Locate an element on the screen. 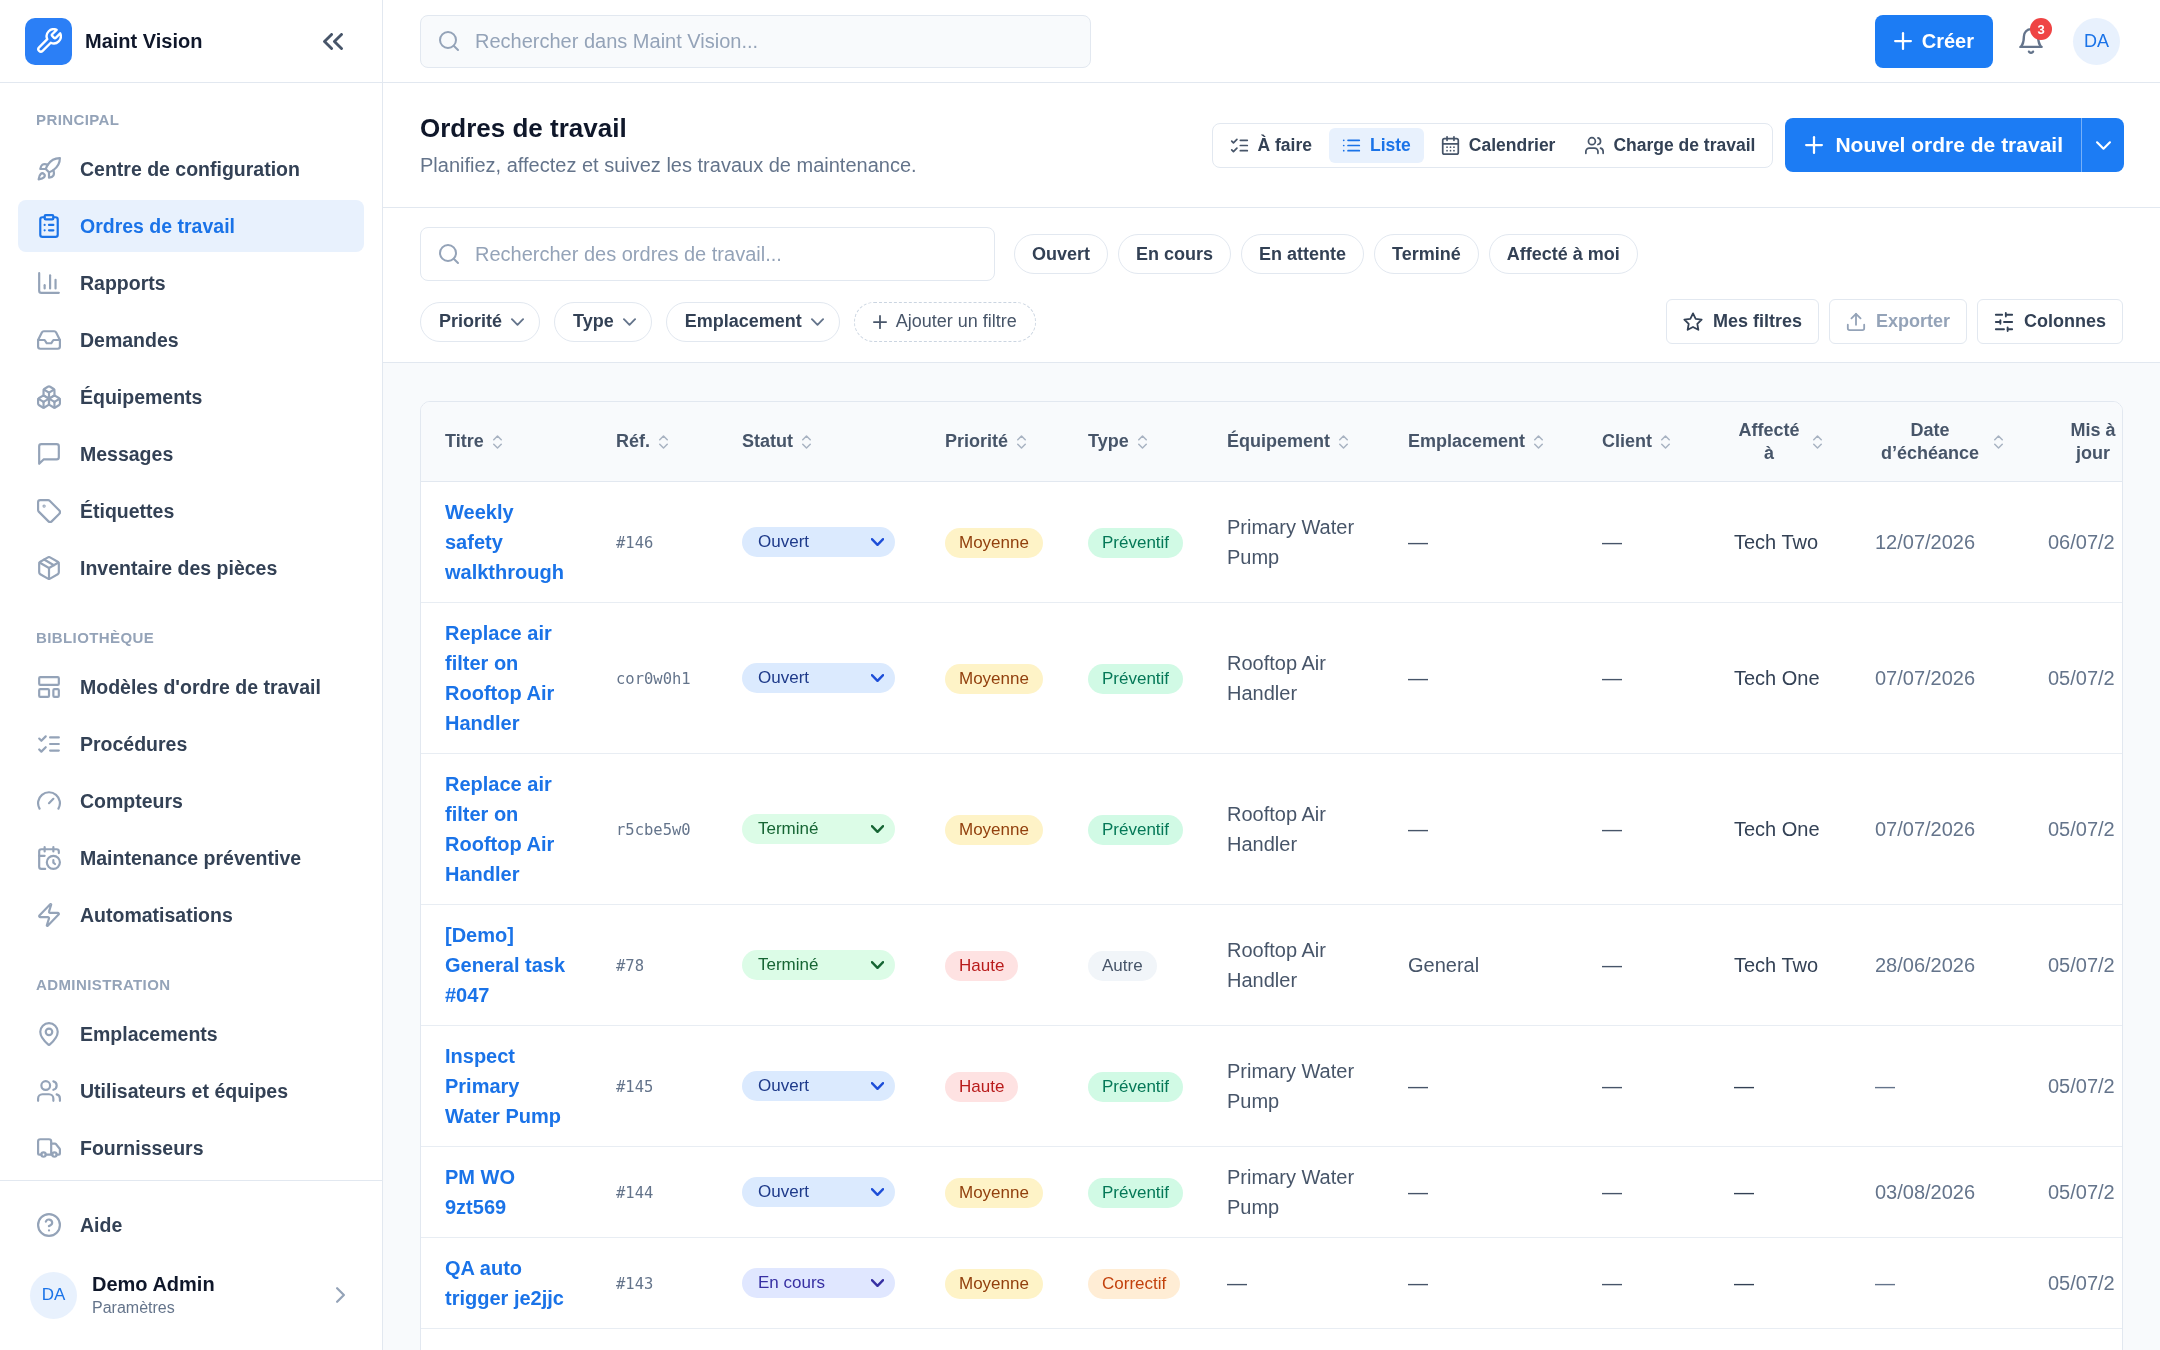 The height and width of the screenshot is (1350, 2160). section-heading: ADMINISTRATION is located at coordinates (103, 985).